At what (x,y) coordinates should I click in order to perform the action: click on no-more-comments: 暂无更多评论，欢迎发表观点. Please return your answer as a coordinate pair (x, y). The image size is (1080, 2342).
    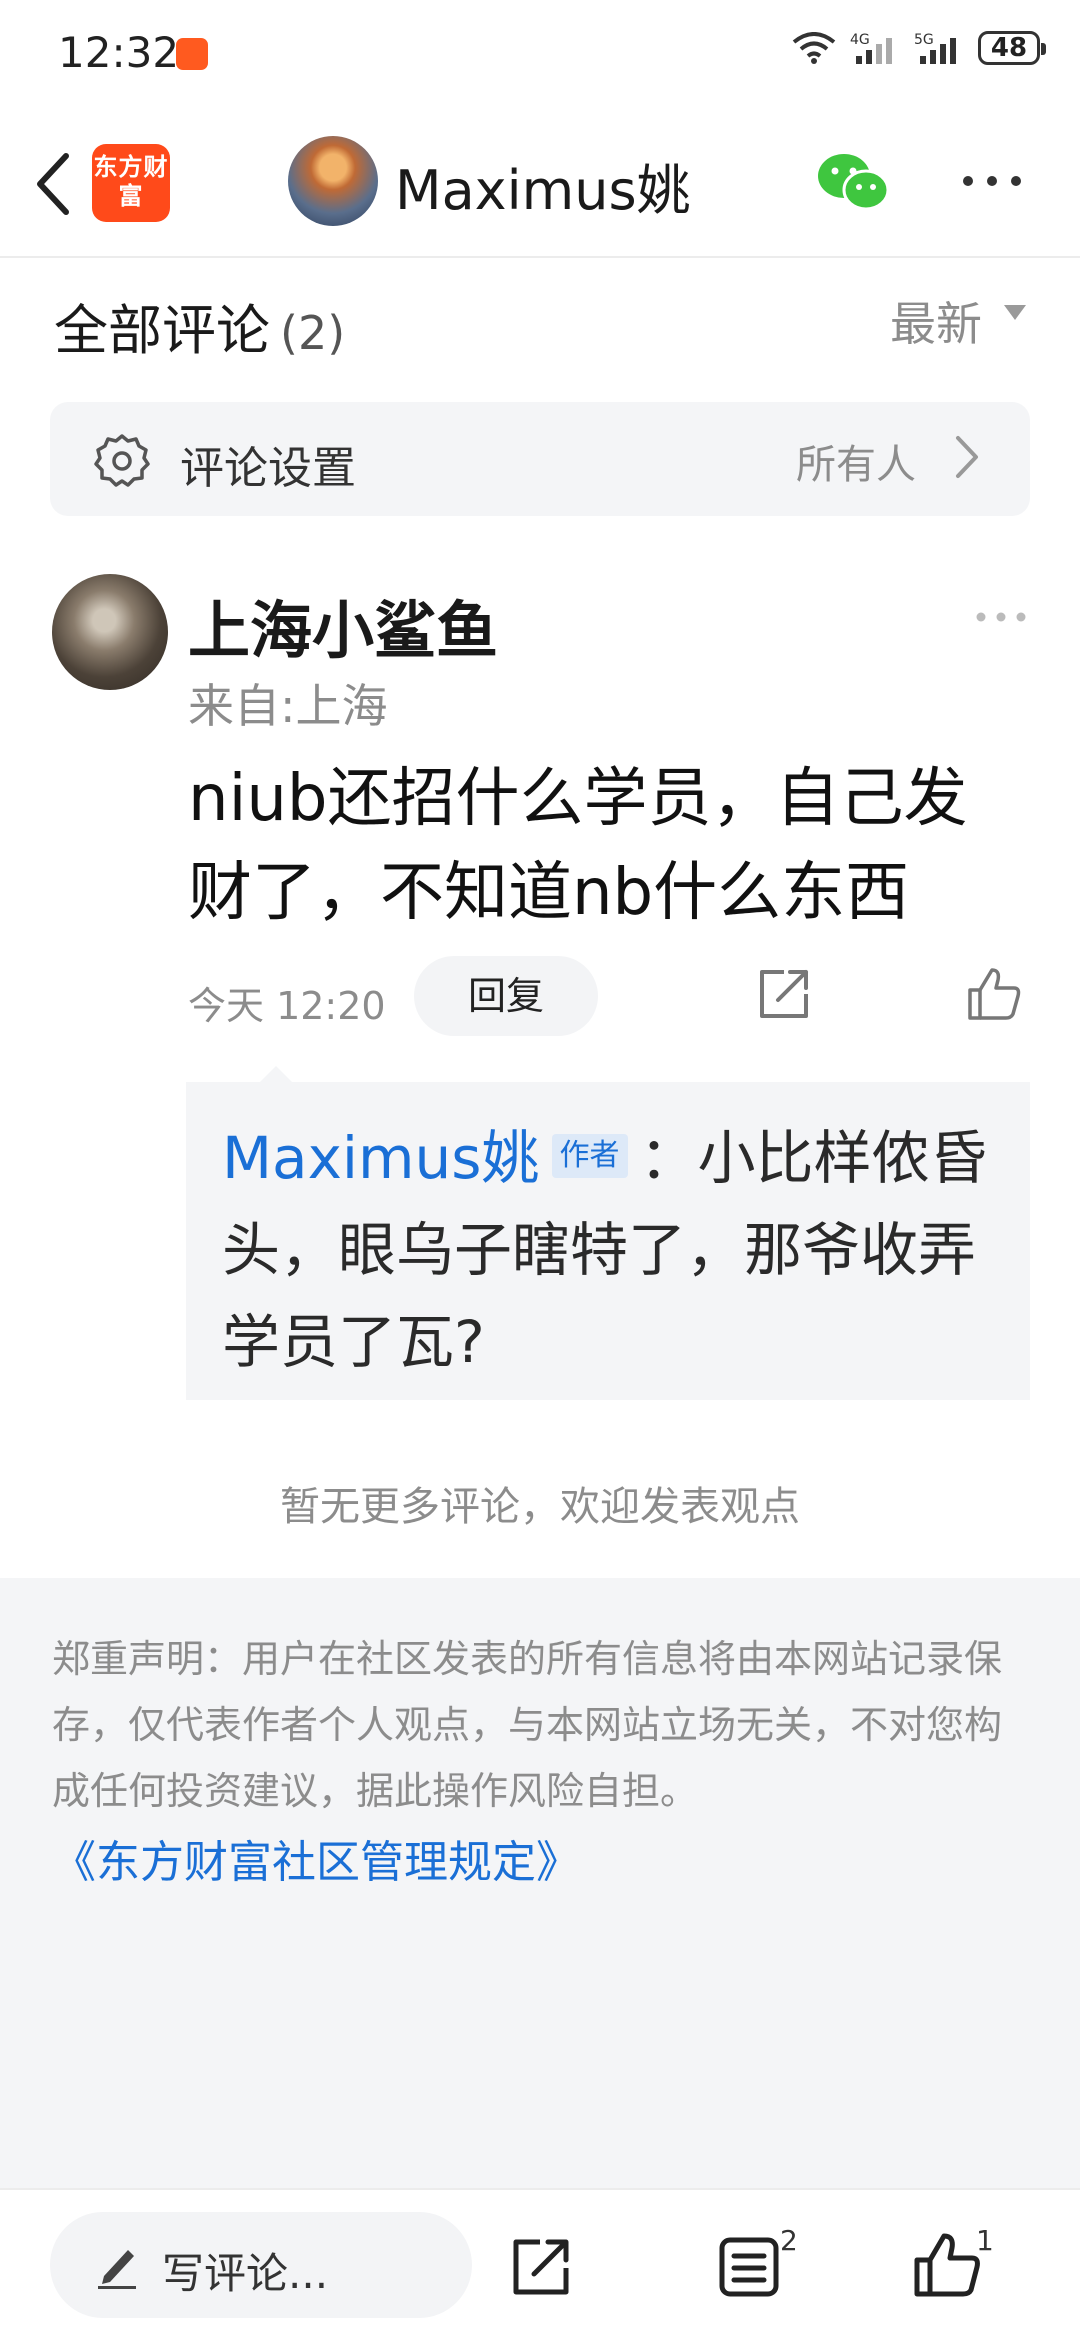
    Looking at the image, I should click on (540, 1507).